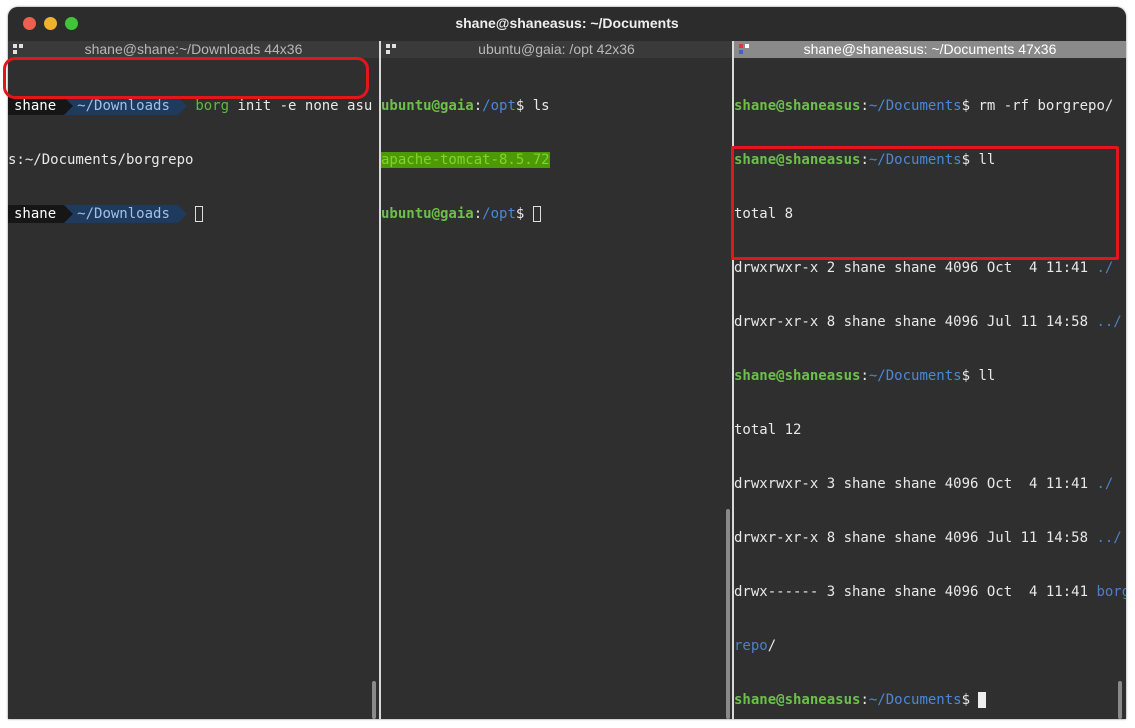 The image size is (1135, 728). Describe the element at coordinates (556, 214) in the screenshot. I see `terminal-line: ubuntu@gaia:/opt$` at that location.